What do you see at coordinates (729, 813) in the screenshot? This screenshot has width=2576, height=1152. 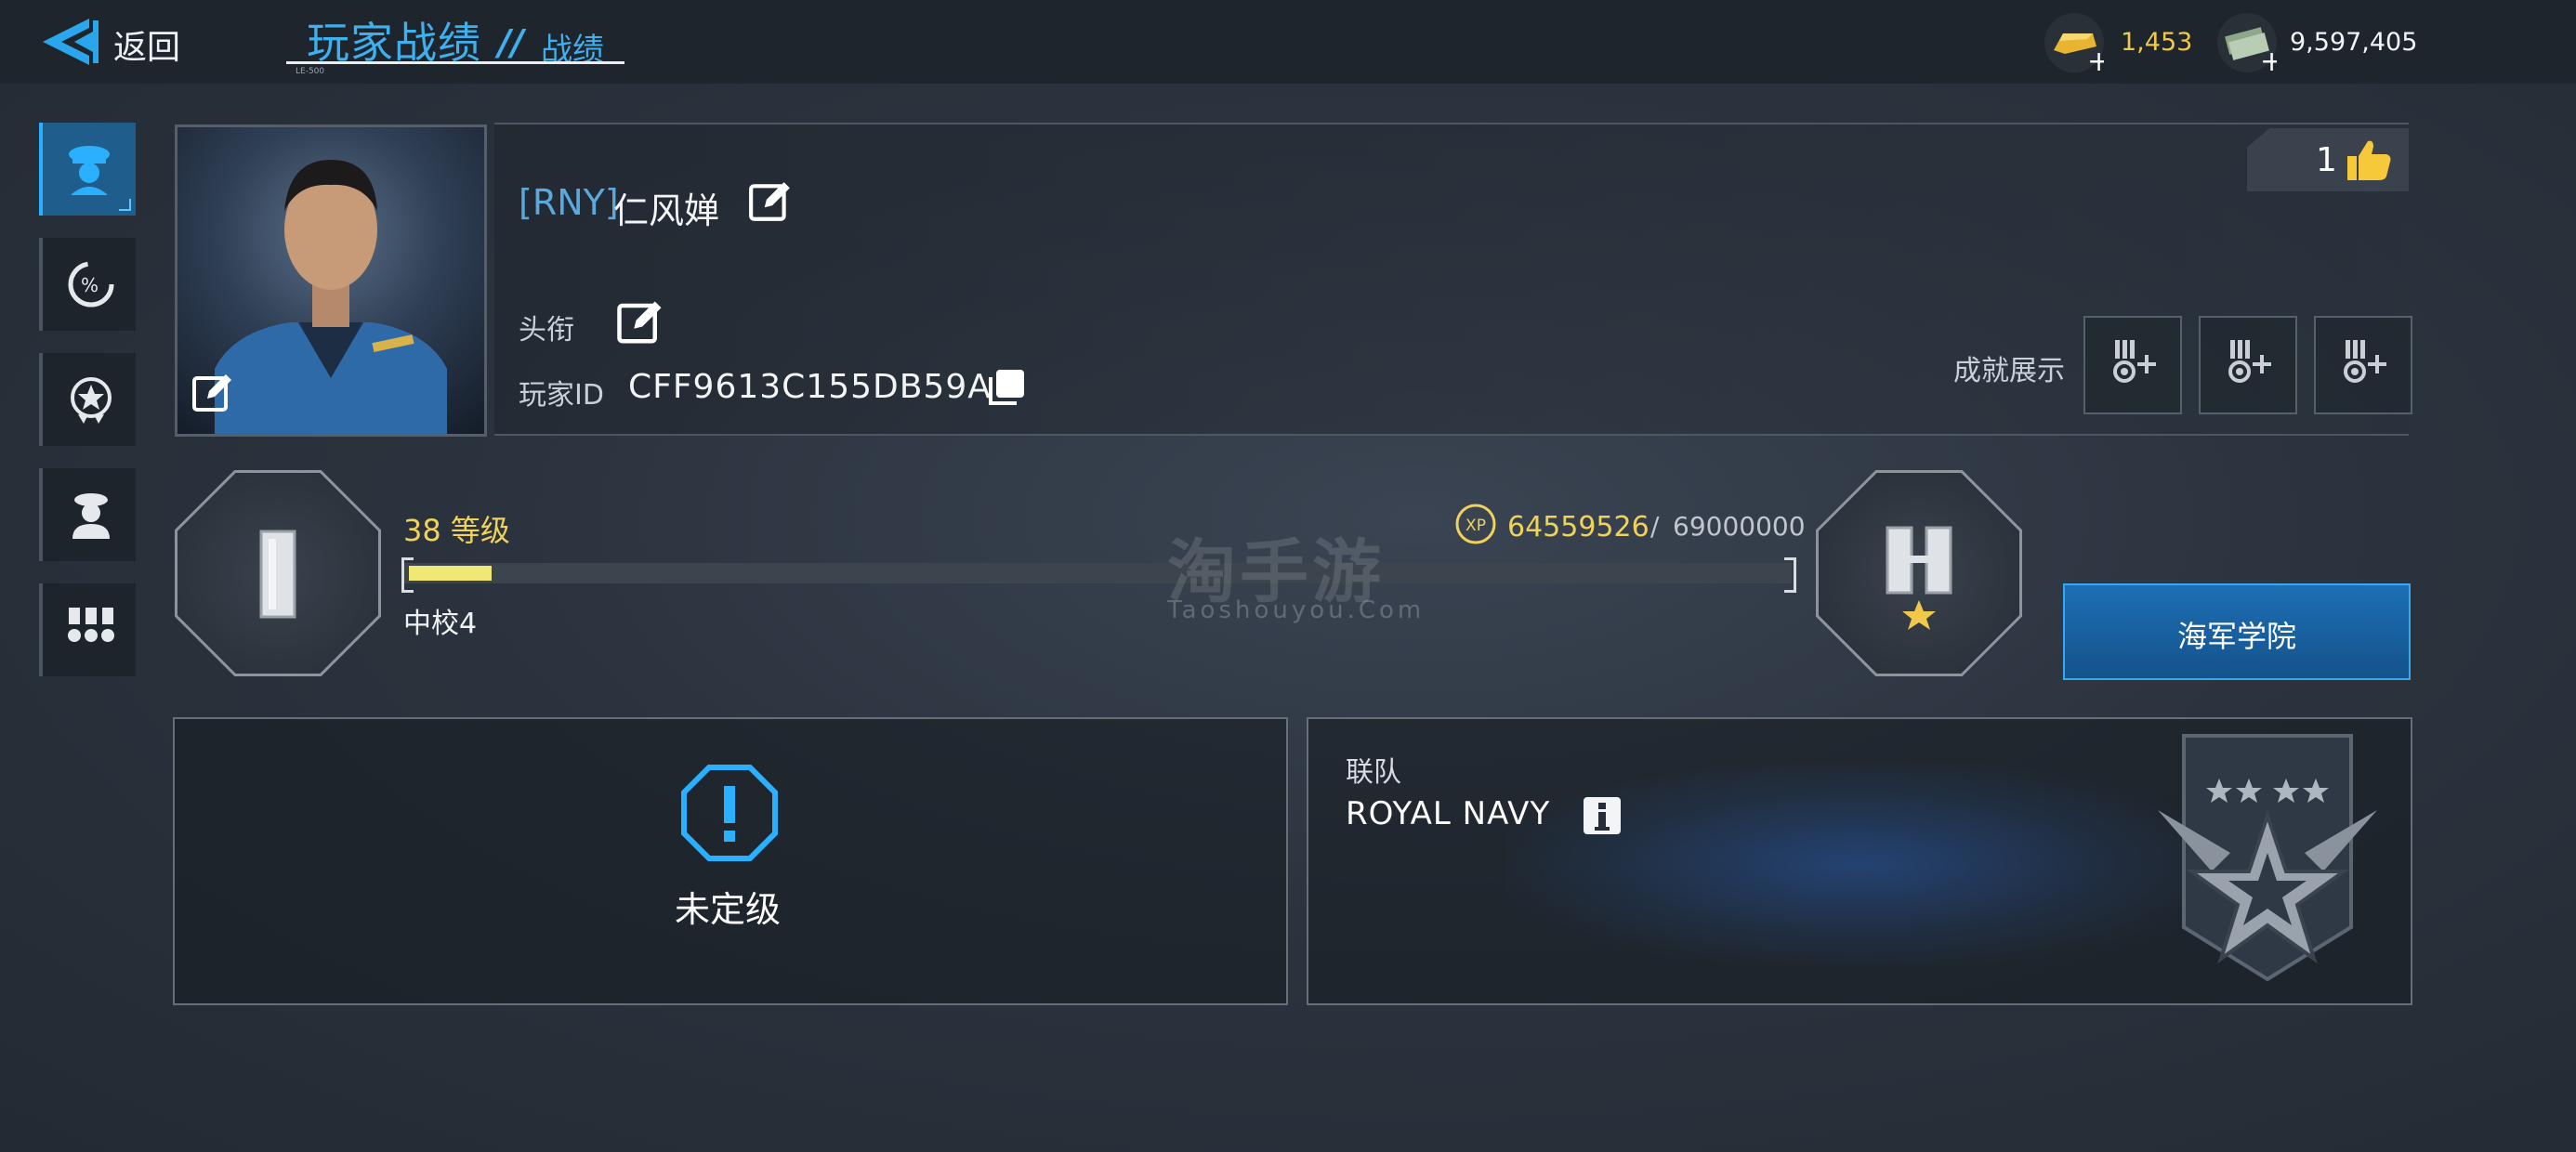 I see `warning-icon` at bounding box center [729, 813].